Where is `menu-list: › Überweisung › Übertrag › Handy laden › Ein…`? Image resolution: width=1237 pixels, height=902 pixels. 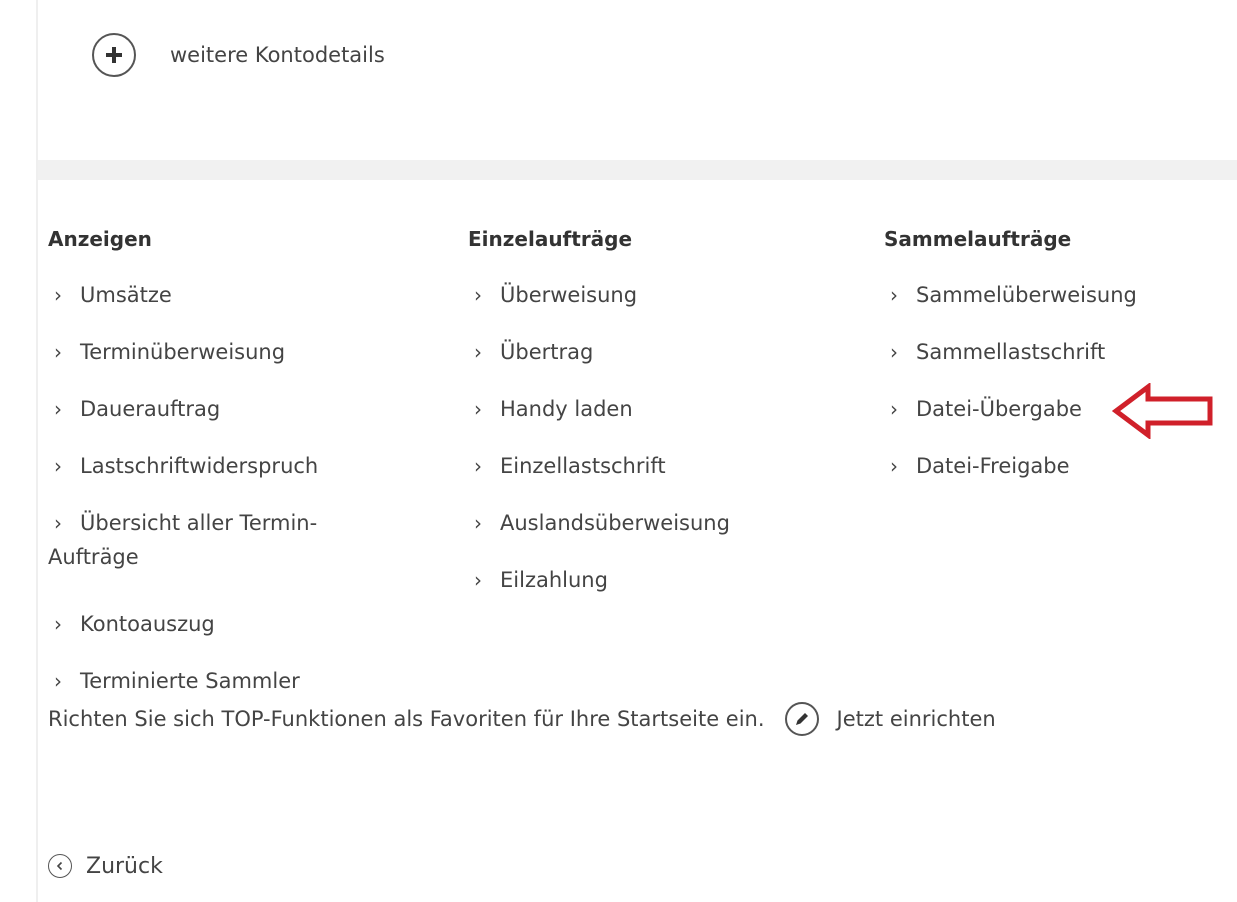 menu-list: › Überweisung › Übertrag › Handy laden › Ein… is located at coordinates (648, 437).